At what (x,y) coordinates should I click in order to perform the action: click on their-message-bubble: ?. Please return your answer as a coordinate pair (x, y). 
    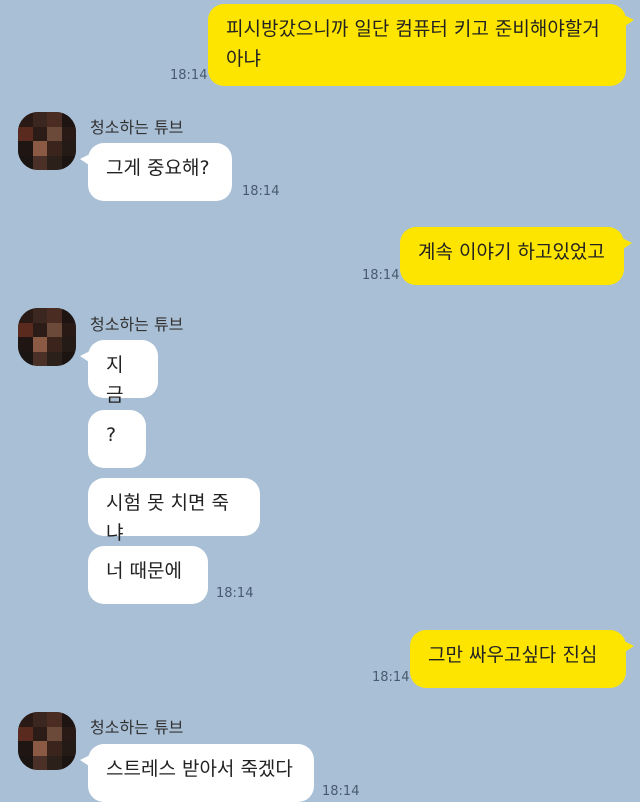
    Looking at the image, I should click on (117, 439).